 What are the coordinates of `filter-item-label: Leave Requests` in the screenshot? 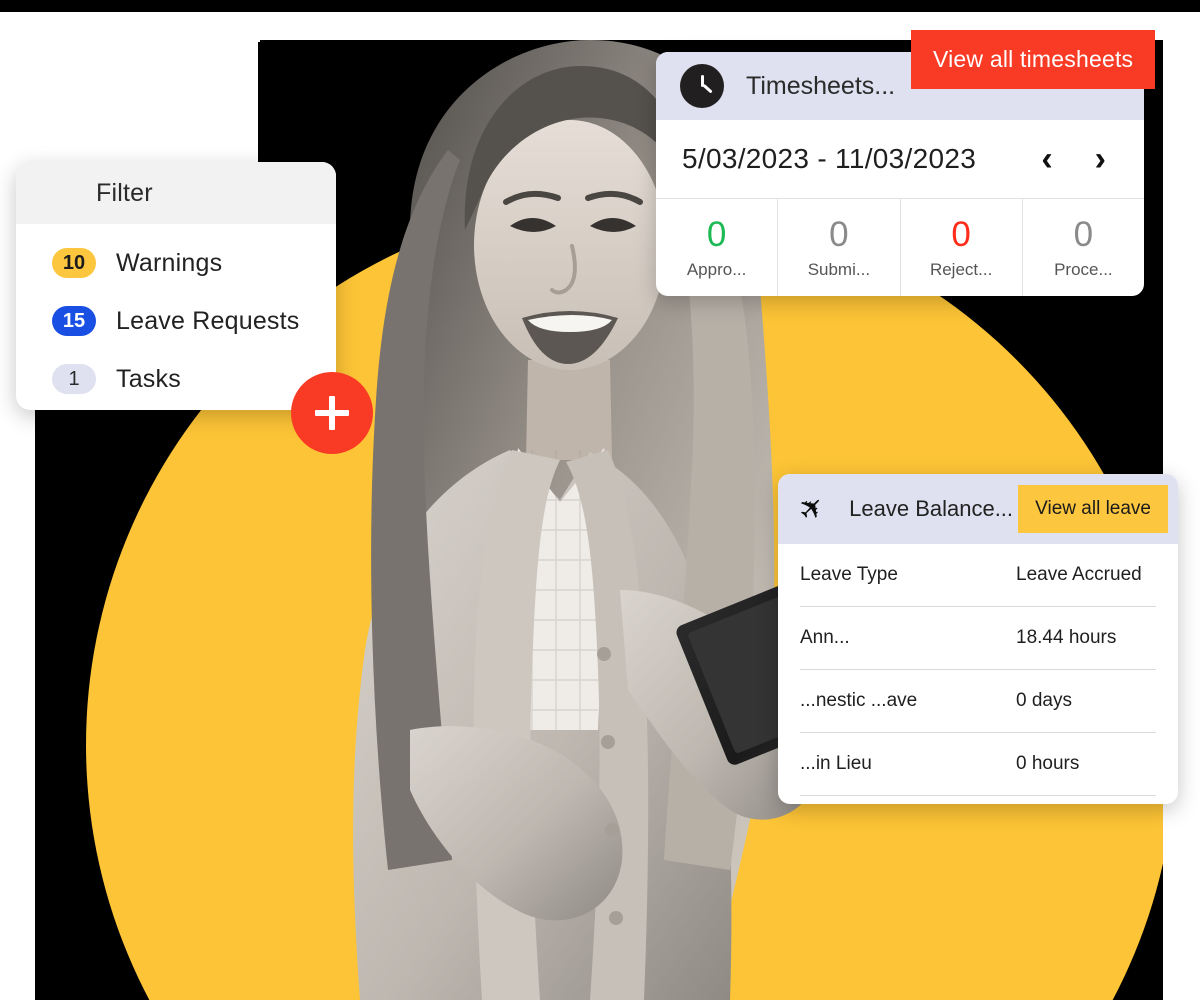 It's located at (208, 320).